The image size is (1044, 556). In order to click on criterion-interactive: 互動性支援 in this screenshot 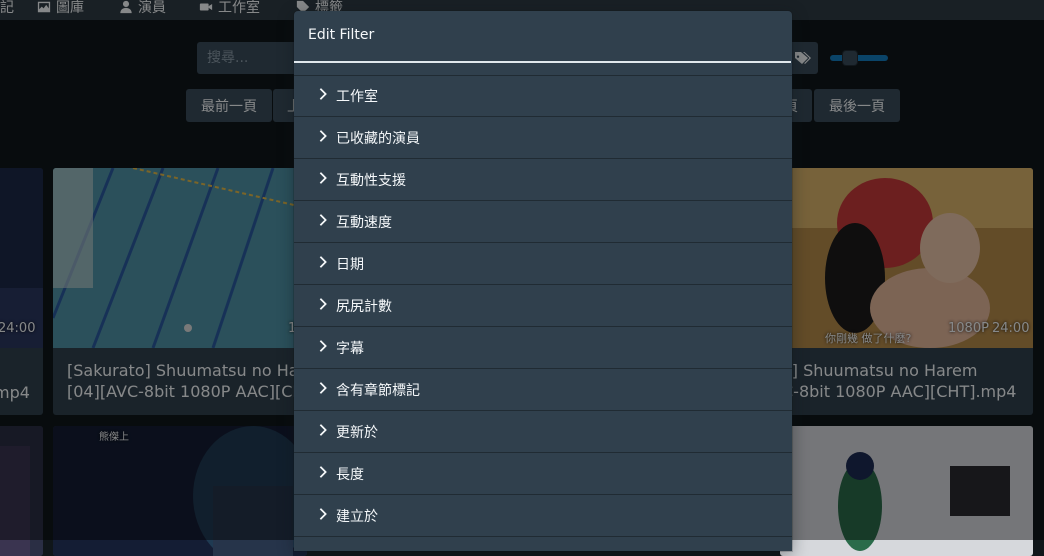, I will do `click(543, 180)`.